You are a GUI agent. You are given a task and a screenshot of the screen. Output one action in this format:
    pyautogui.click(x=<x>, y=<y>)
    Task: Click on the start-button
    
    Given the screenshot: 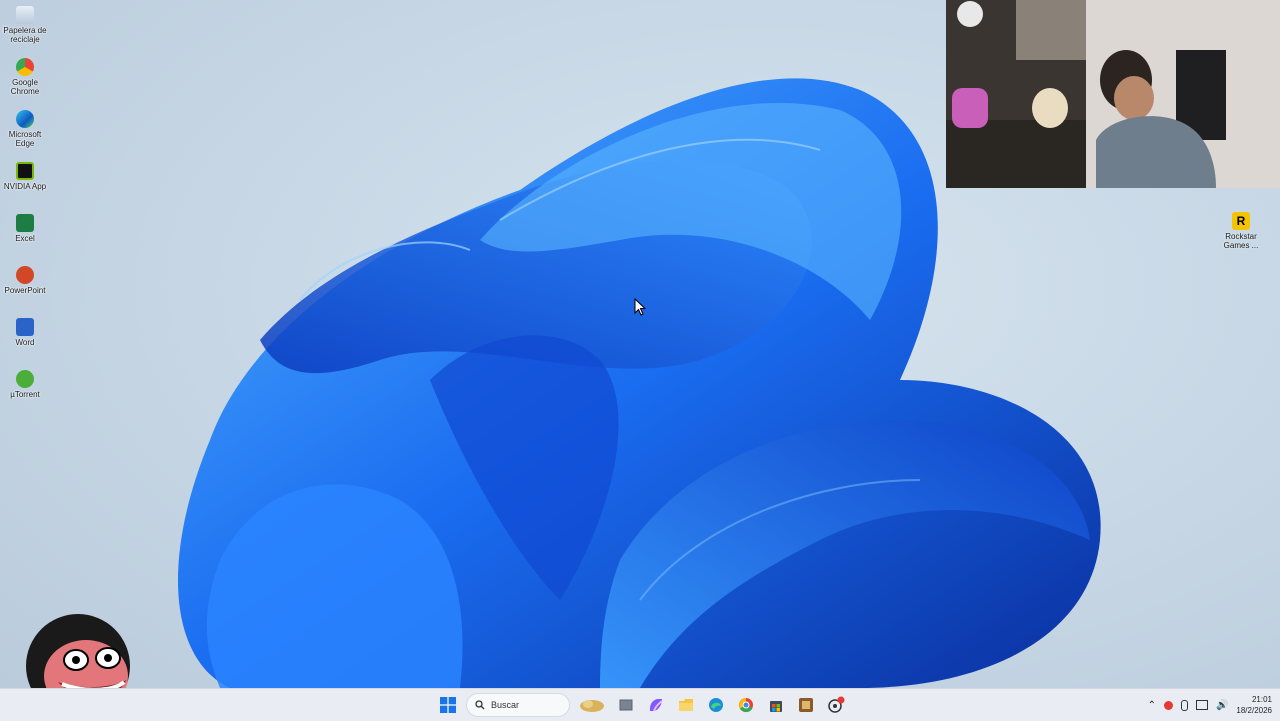 What is the action you would take?
    pyautogui.click(x=448, y=705)
    